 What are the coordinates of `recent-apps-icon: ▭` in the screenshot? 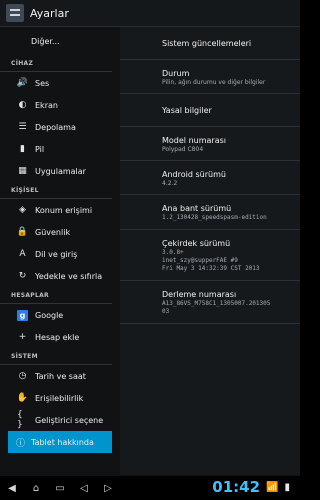 It's located at (60, 488).